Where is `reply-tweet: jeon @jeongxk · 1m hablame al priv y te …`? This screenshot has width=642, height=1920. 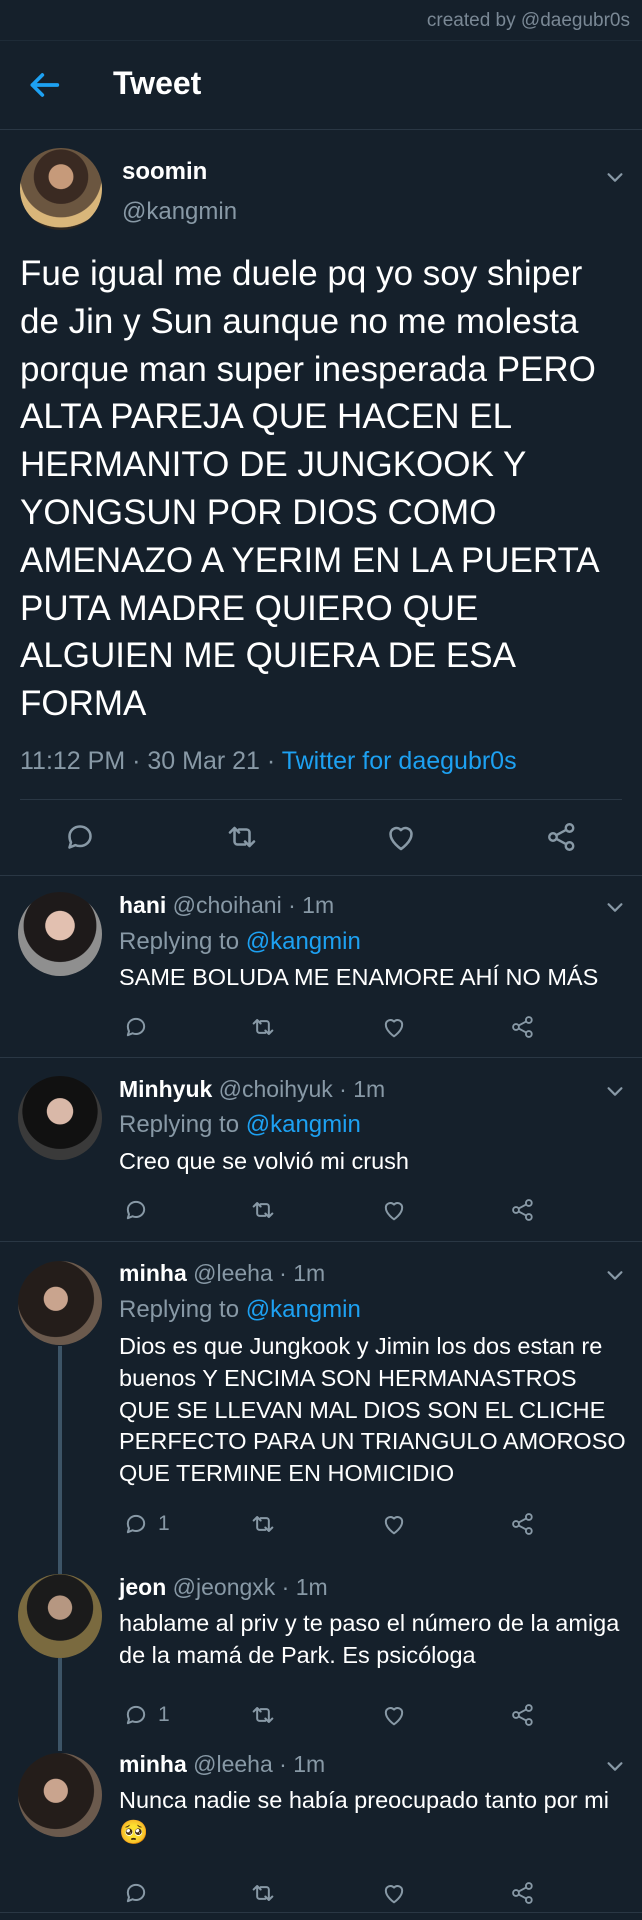
reply-tweet: jeon @jeongxk · 1m hablame al priv y te … is located at coordinates (321, 1648).